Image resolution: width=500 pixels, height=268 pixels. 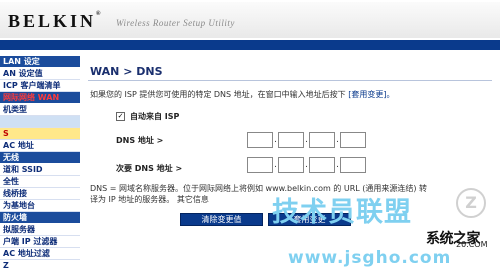 I want to click on watermark-main-text: 技术员联盟, so click(x=342, y=212).